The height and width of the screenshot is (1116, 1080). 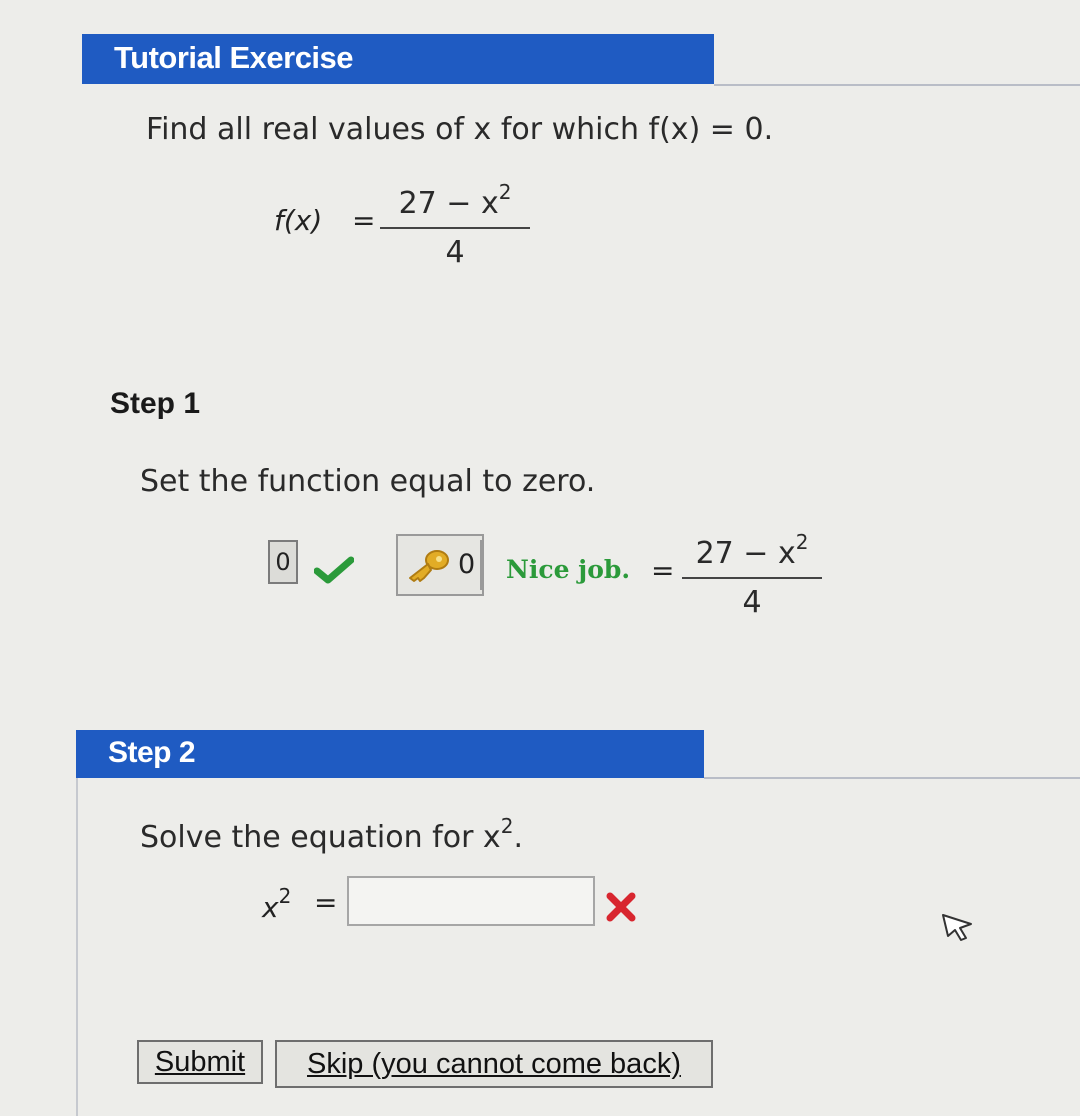 What do you see at coordinates (494, 1064) in the screenshot?
I see `skip-button: Skip (you cannot come back)` at bounding box center [494, 1064].